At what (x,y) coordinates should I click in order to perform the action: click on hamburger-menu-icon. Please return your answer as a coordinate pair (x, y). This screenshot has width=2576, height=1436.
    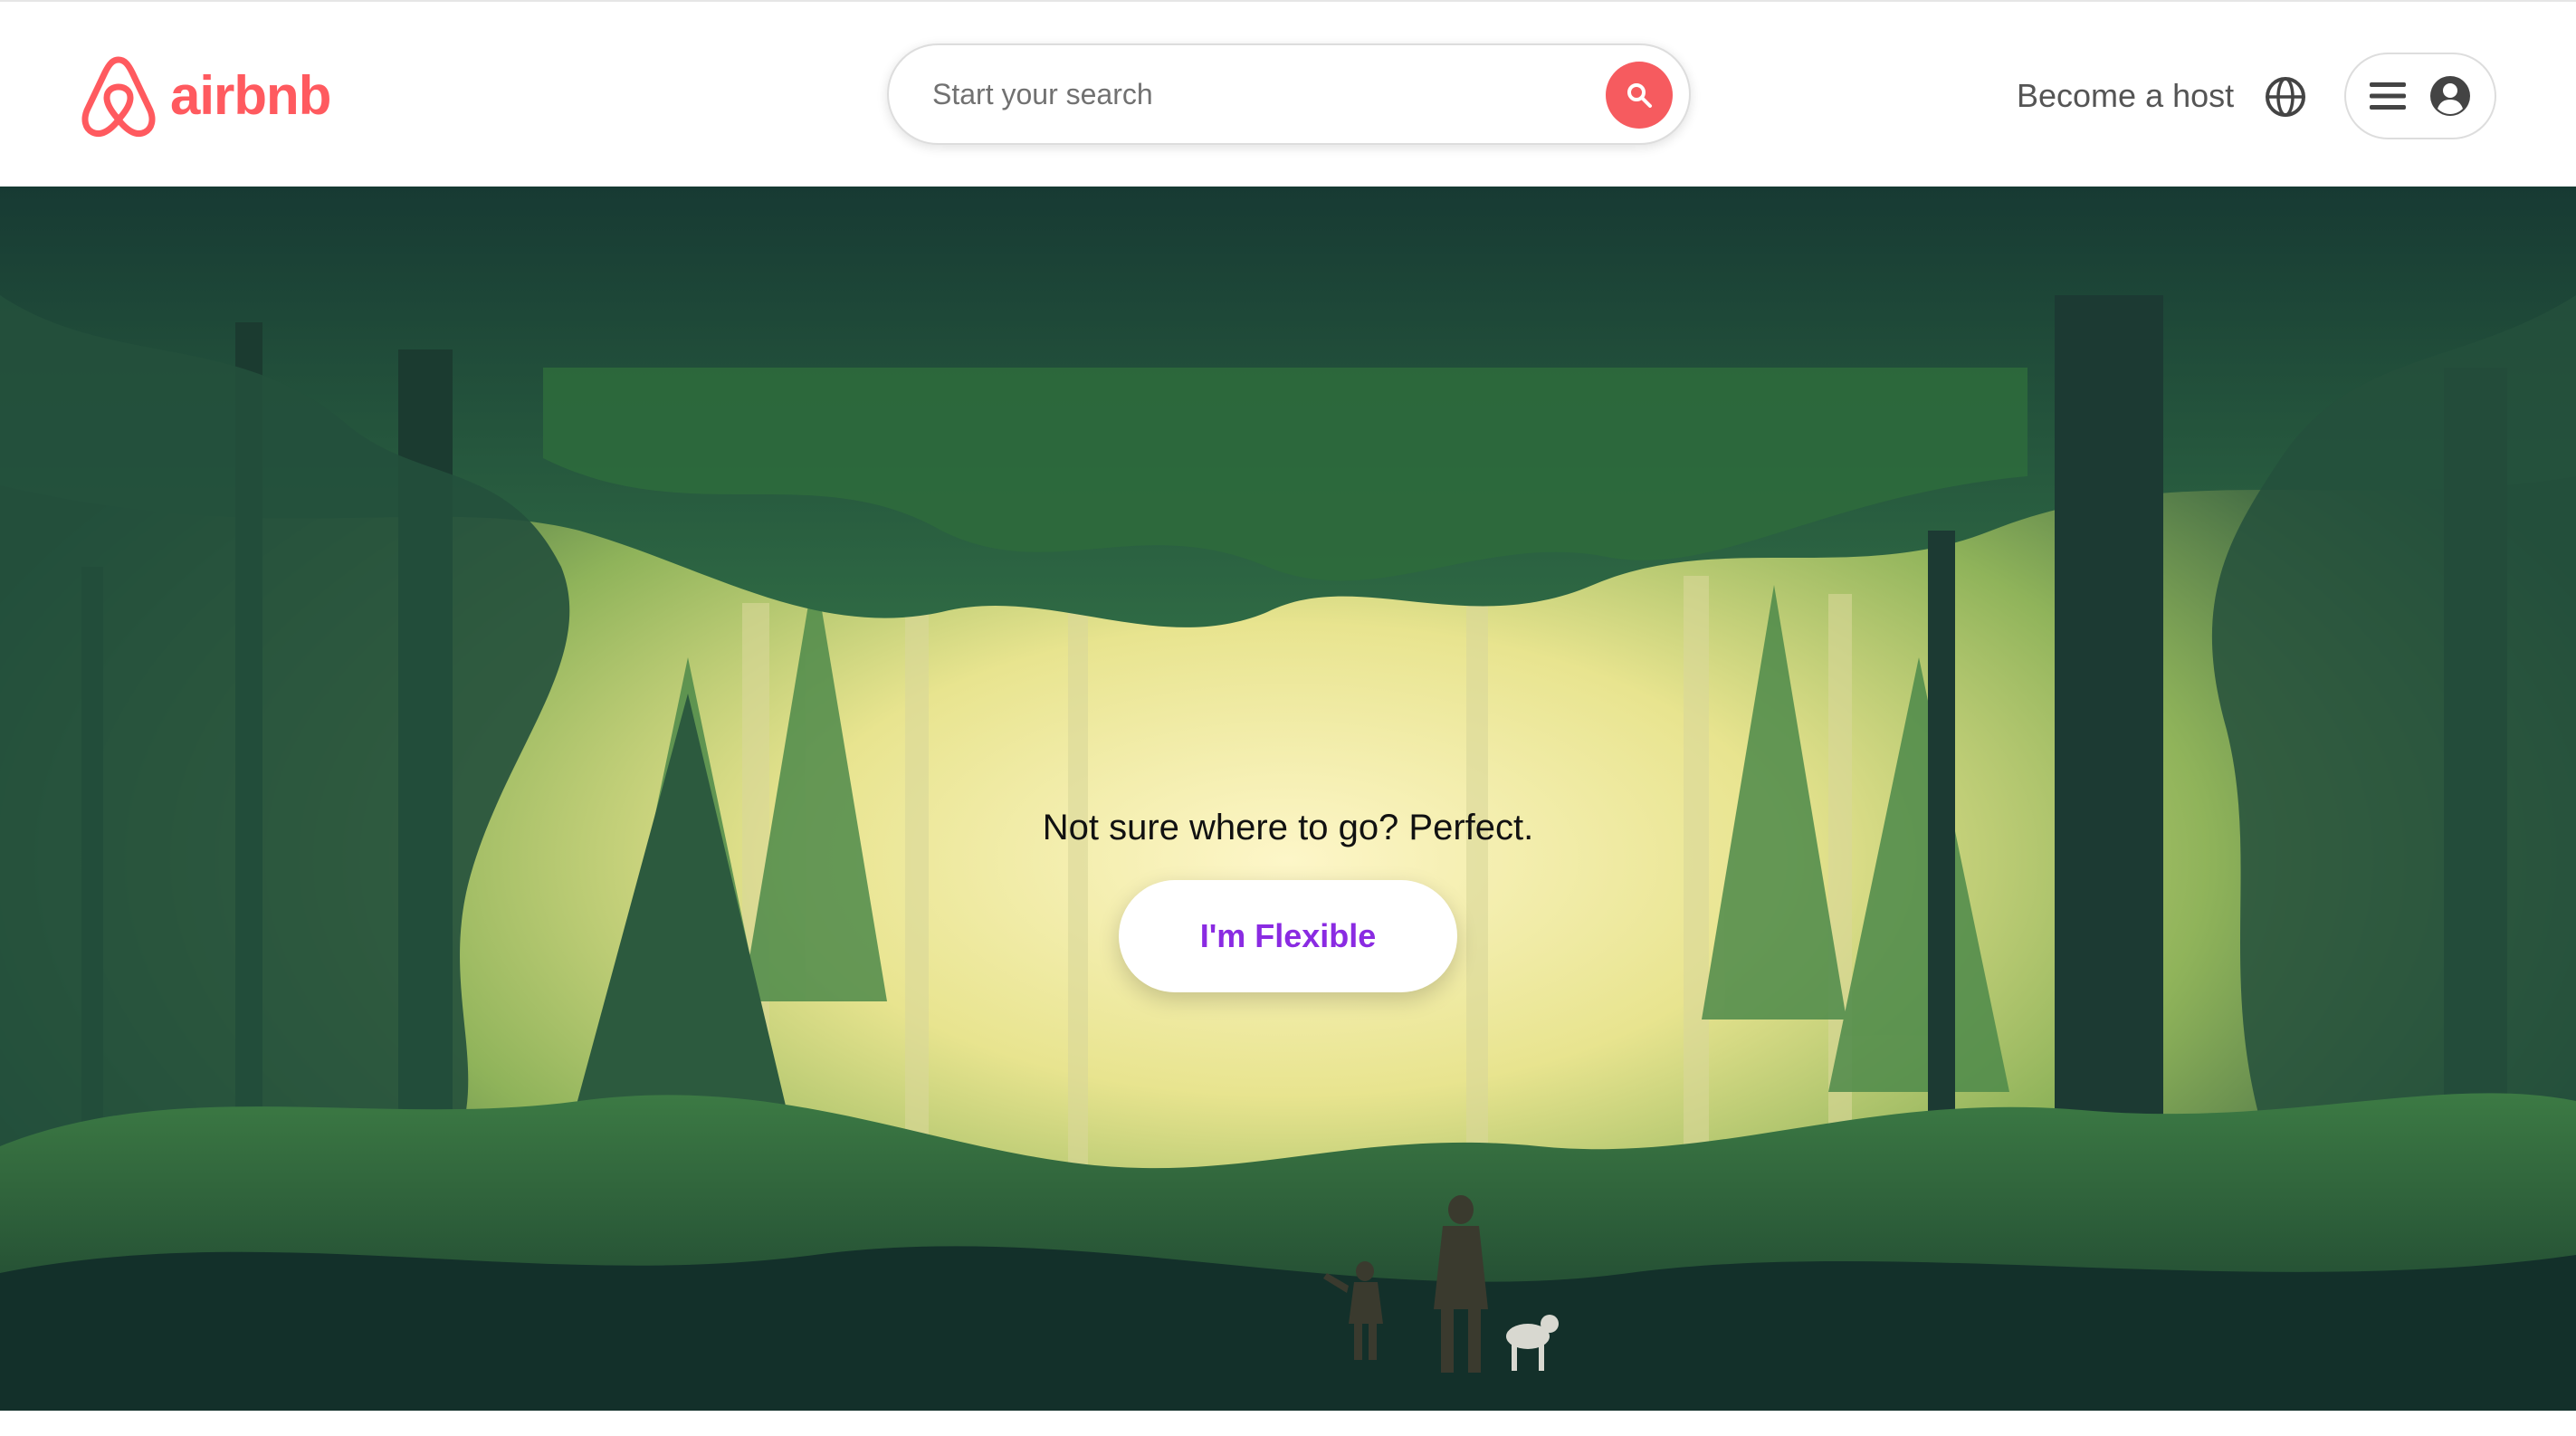
    Looking at the image, I should click on (2388, 96).